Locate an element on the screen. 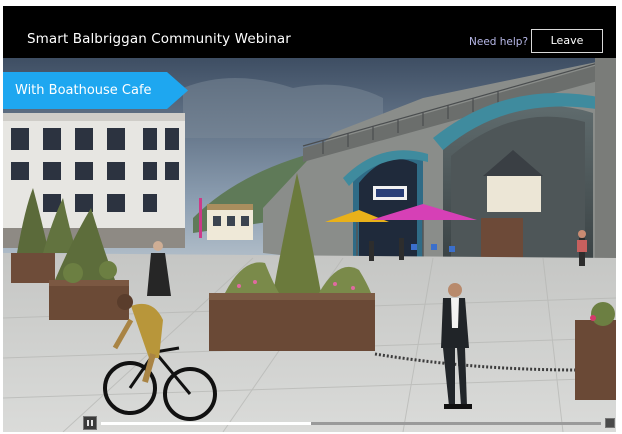  progress-fill is located at coordinates (206, 423).